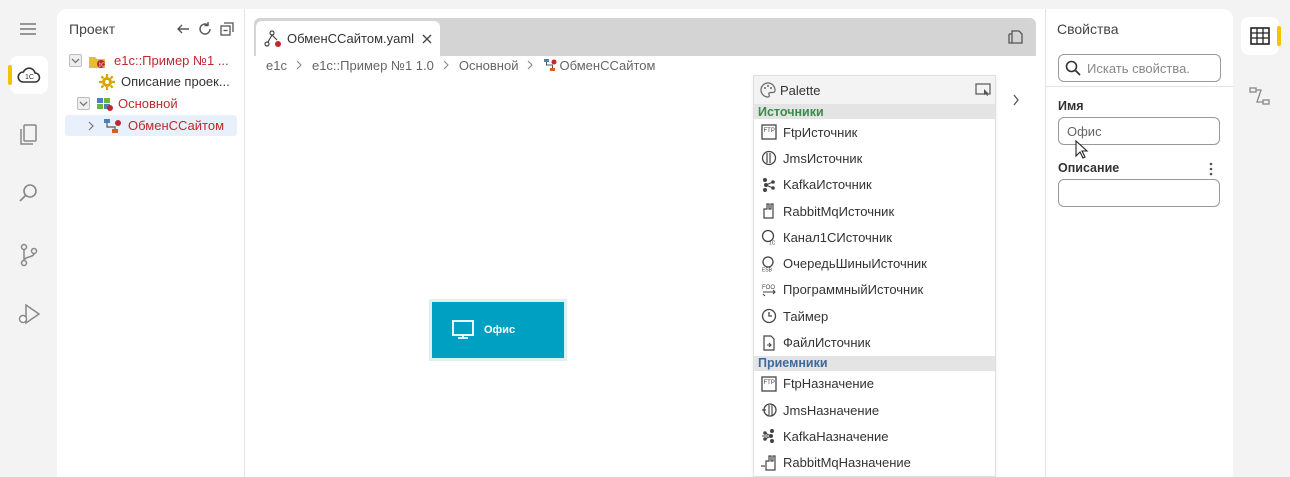 The height and width of the screenshot is (477, 1290). I want to click on run-debug-icon, so click(29, 314).